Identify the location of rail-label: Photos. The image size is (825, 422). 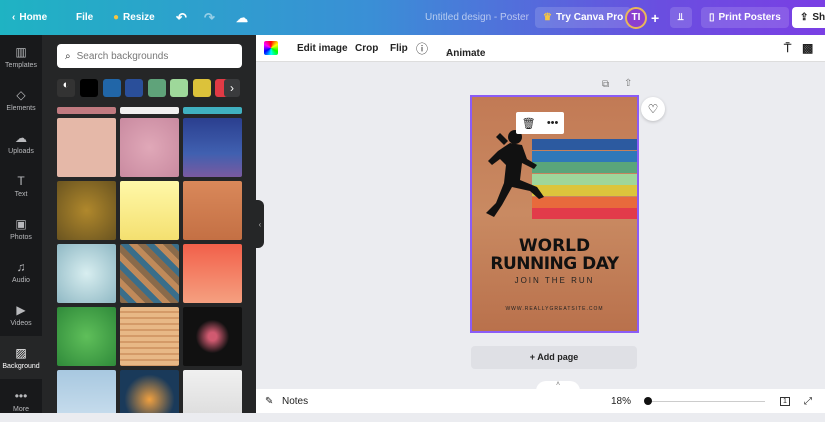
(21, 237).